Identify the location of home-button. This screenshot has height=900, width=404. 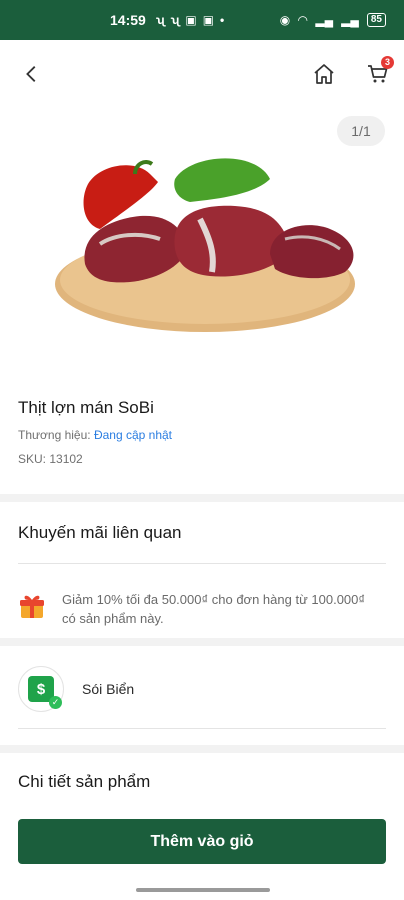
(324, 74).